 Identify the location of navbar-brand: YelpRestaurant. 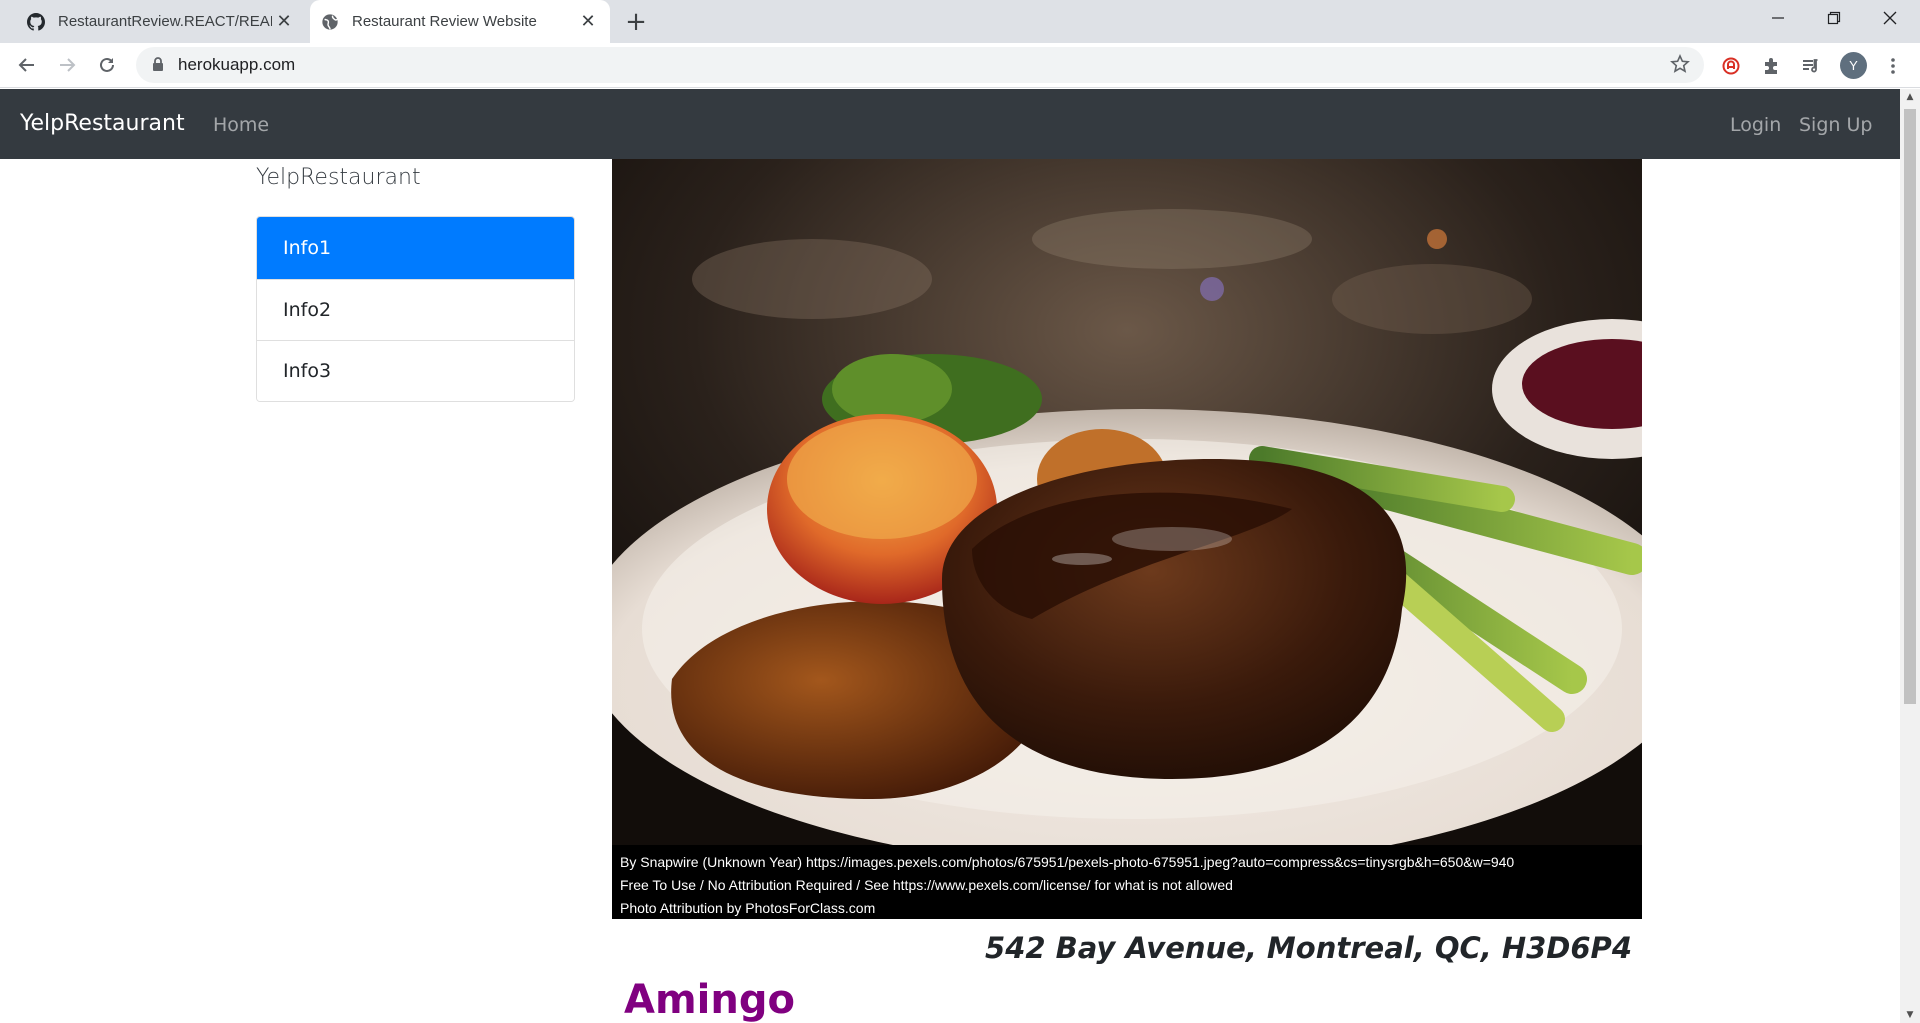
(102, 123).